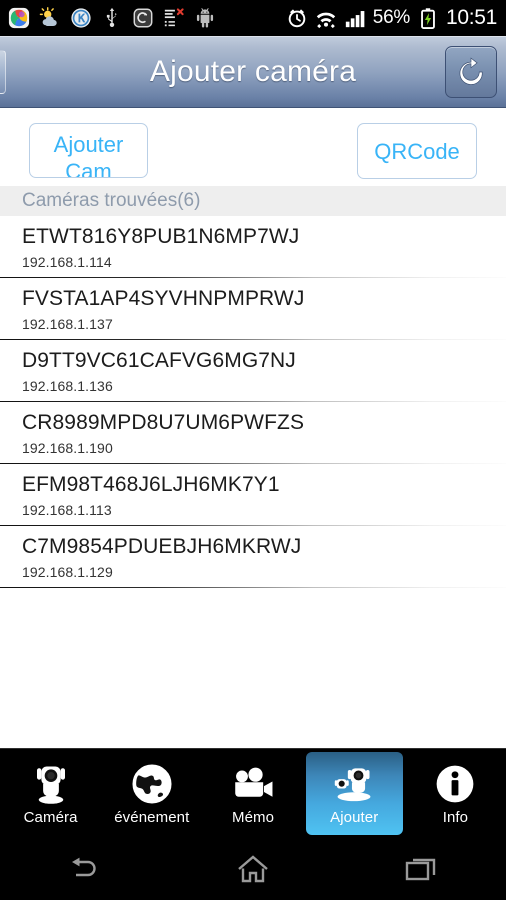 The width and height of the screenshot is (506, 900). I want to click on nav-home-button, so click(253, 869).